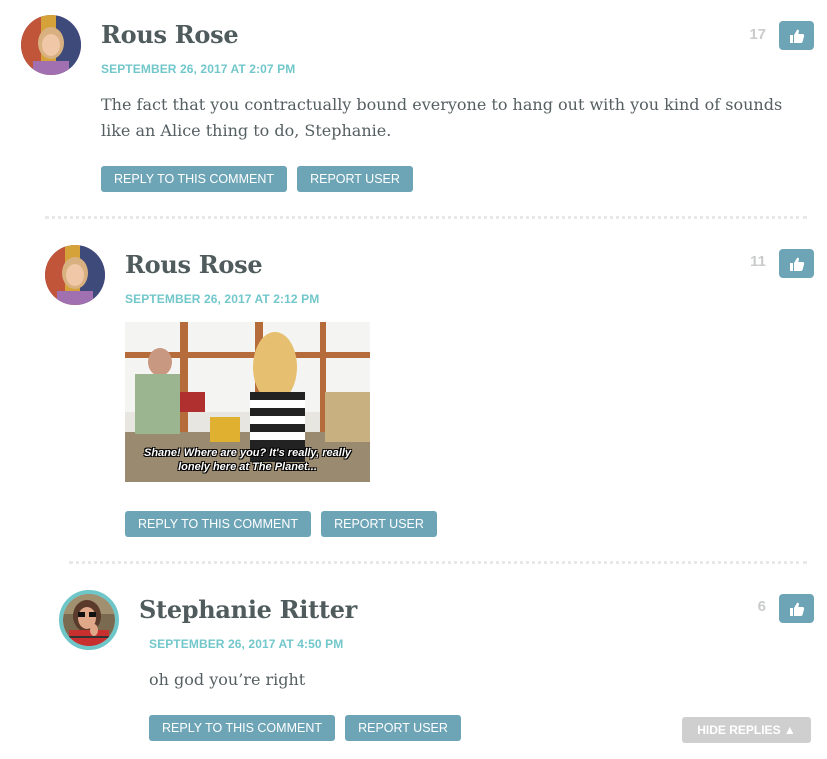  I want to click on like-count: 6, so click(761, 606).